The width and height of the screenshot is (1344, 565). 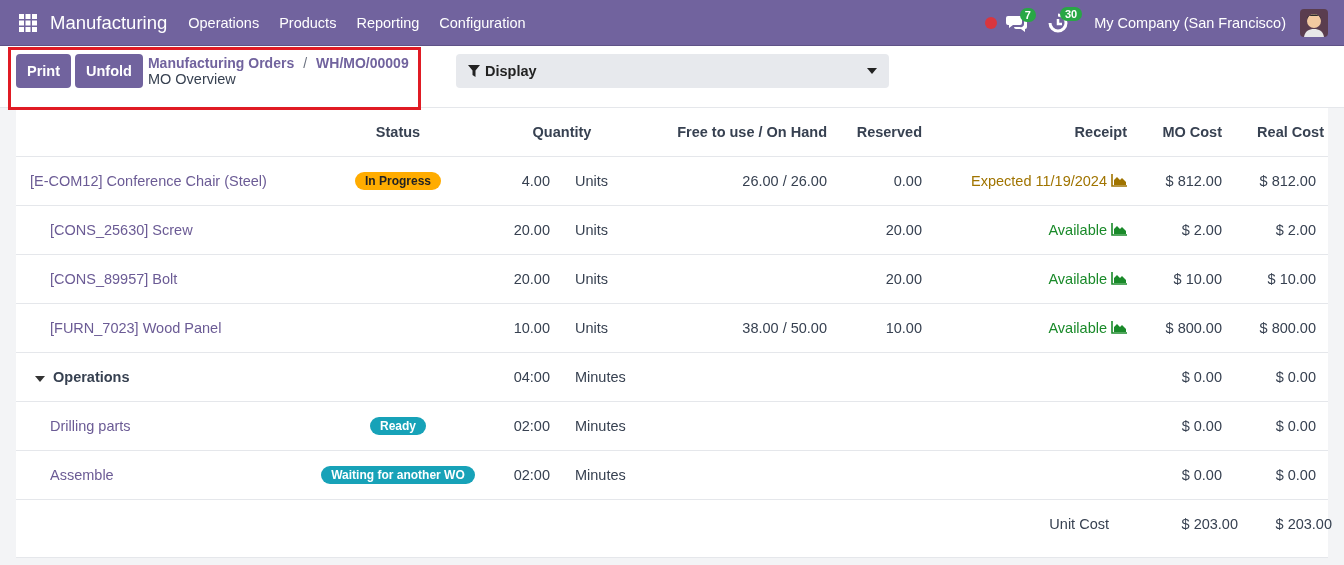 What do you see at coordinates (114, 279) in the screenshot?
I see `item-link: [CONS_89957] Bolt` at bounding box center [114, 279].